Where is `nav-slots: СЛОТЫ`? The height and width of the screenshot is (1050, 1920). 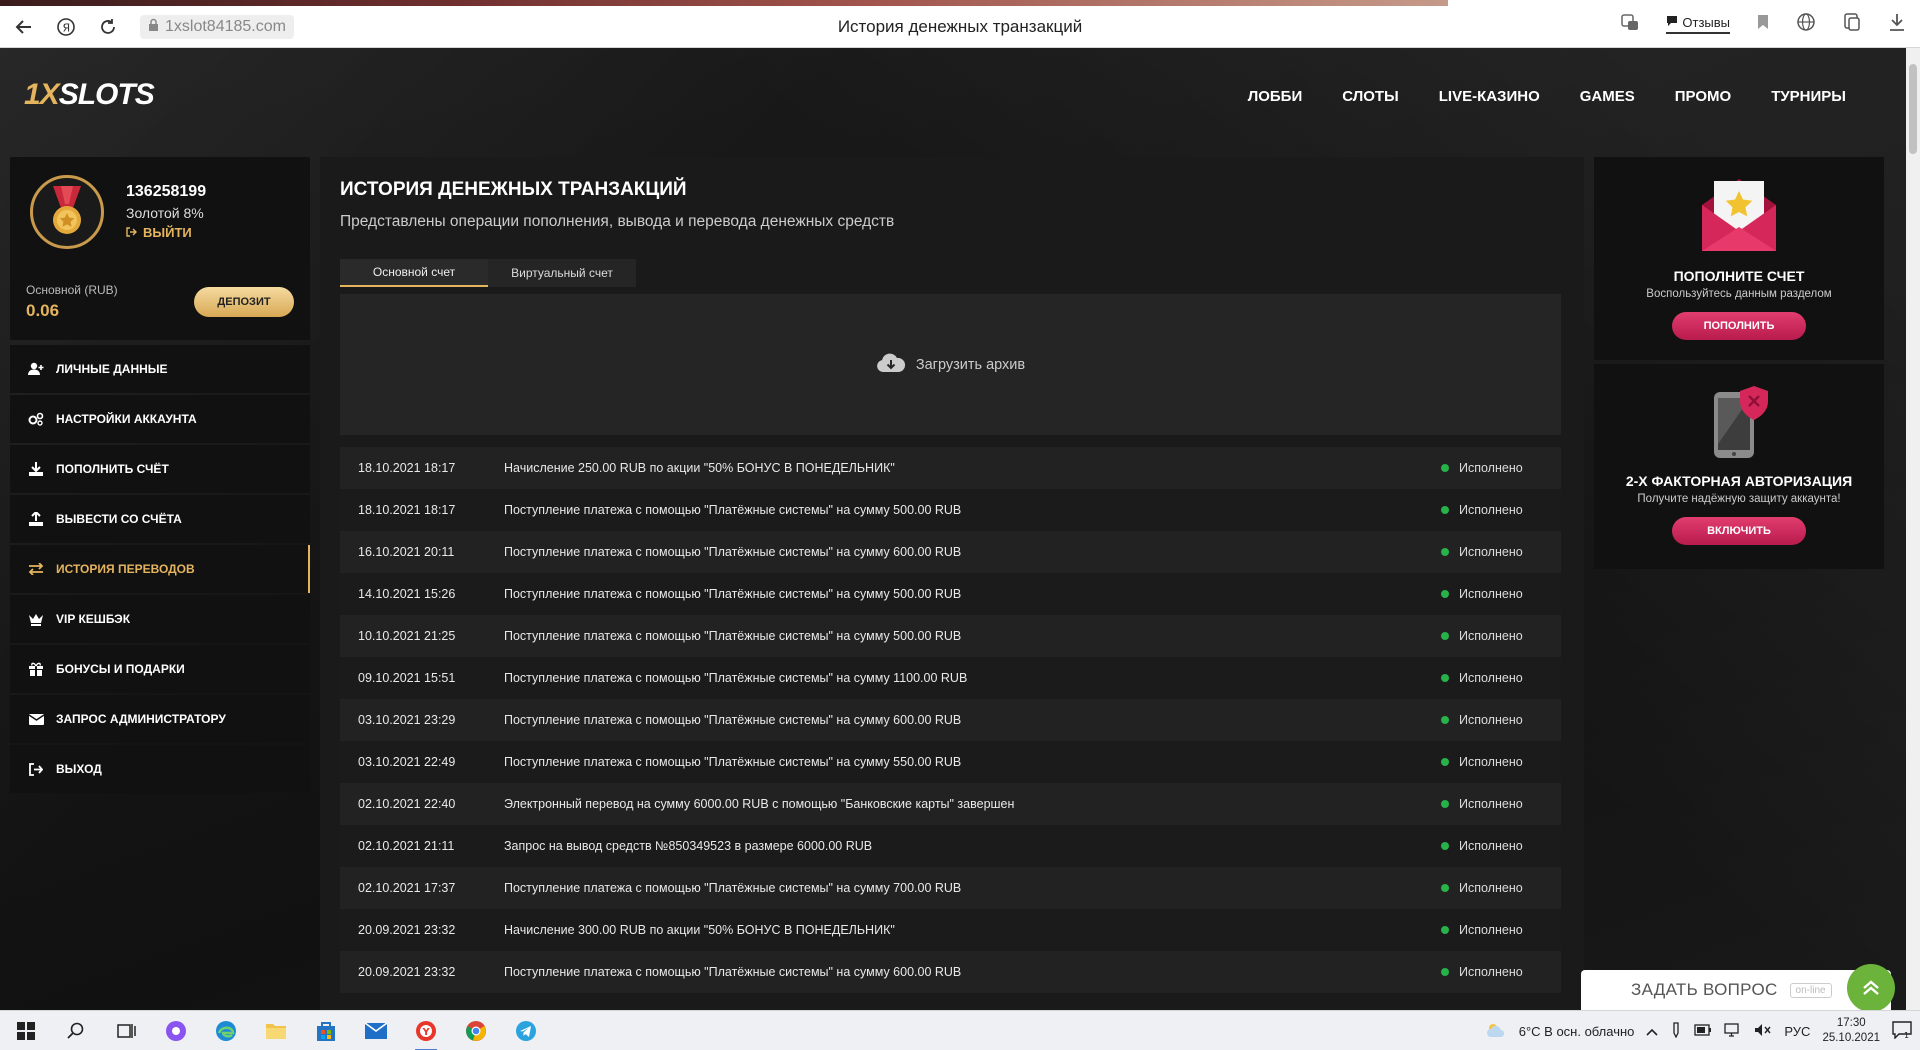 nav-slots: СЛОТЫ is located at coordinates (1370, 96).